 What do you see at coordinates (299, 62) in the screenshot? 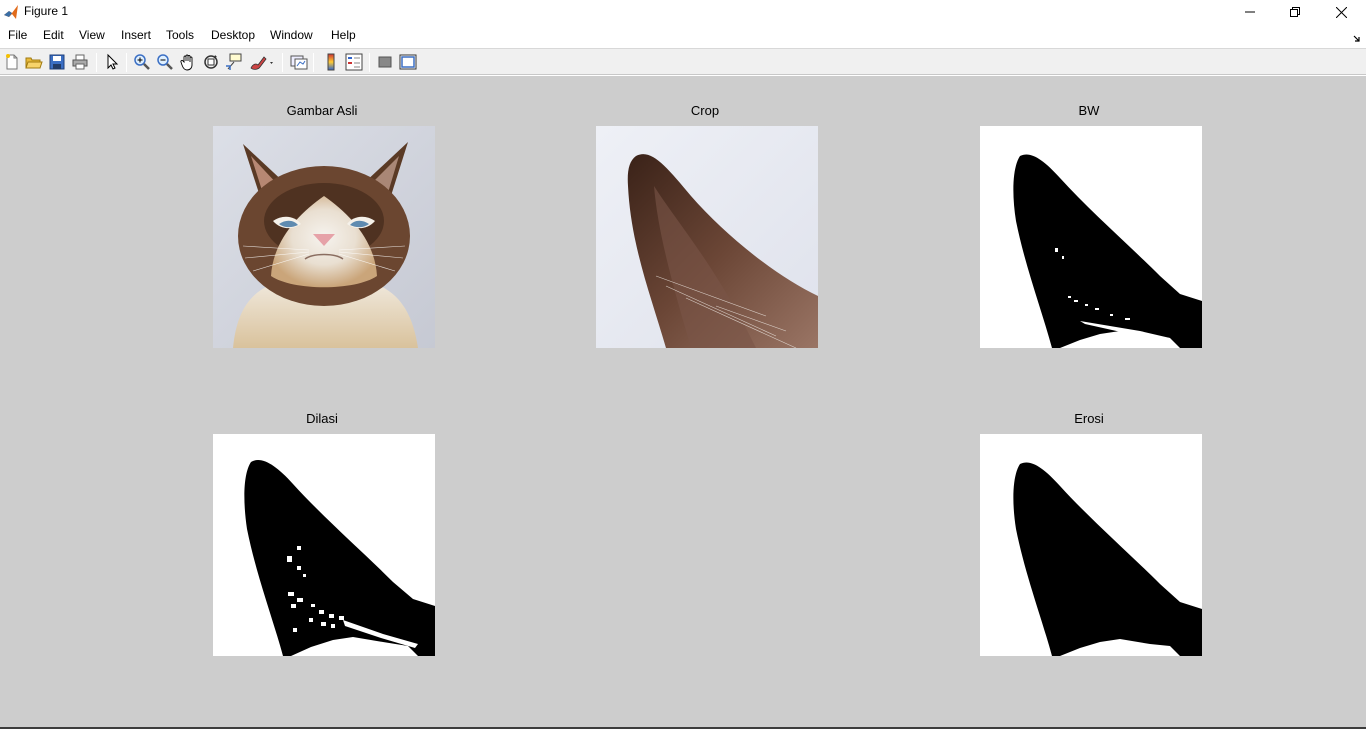
I see `link-plot-icon` at bounding box center [299, 62].